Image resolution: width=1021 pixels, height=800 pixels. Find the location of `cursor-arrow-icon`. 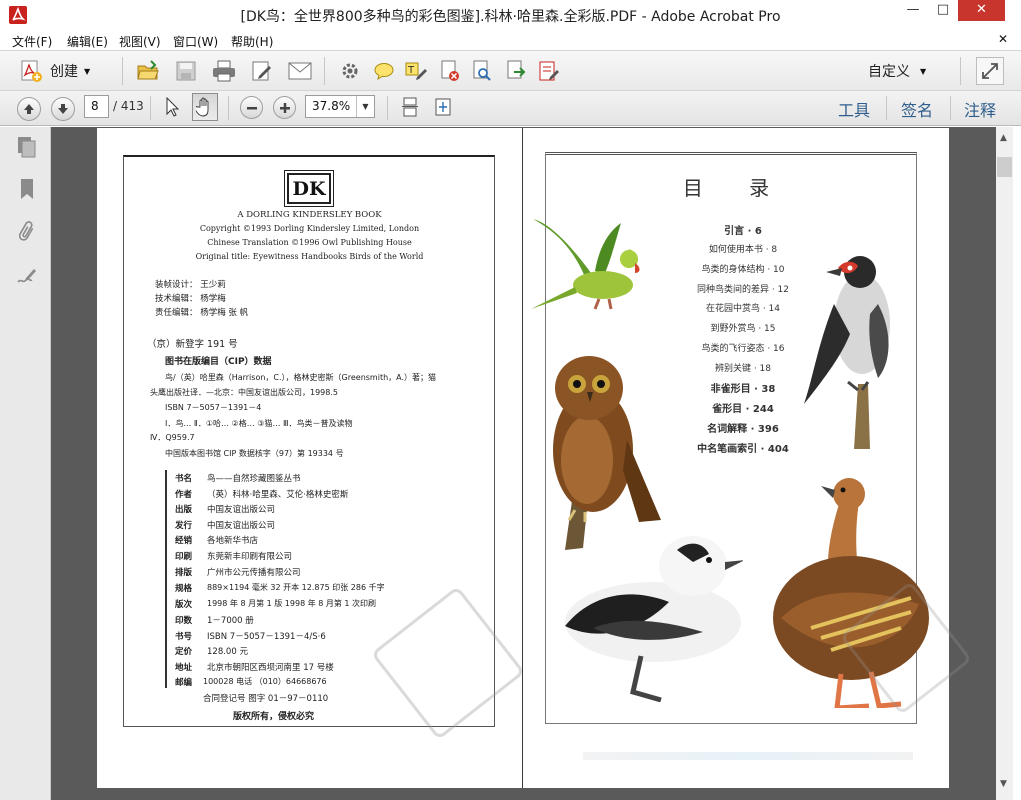

cursor-arrow-icon is located at coordinates (173, 107).